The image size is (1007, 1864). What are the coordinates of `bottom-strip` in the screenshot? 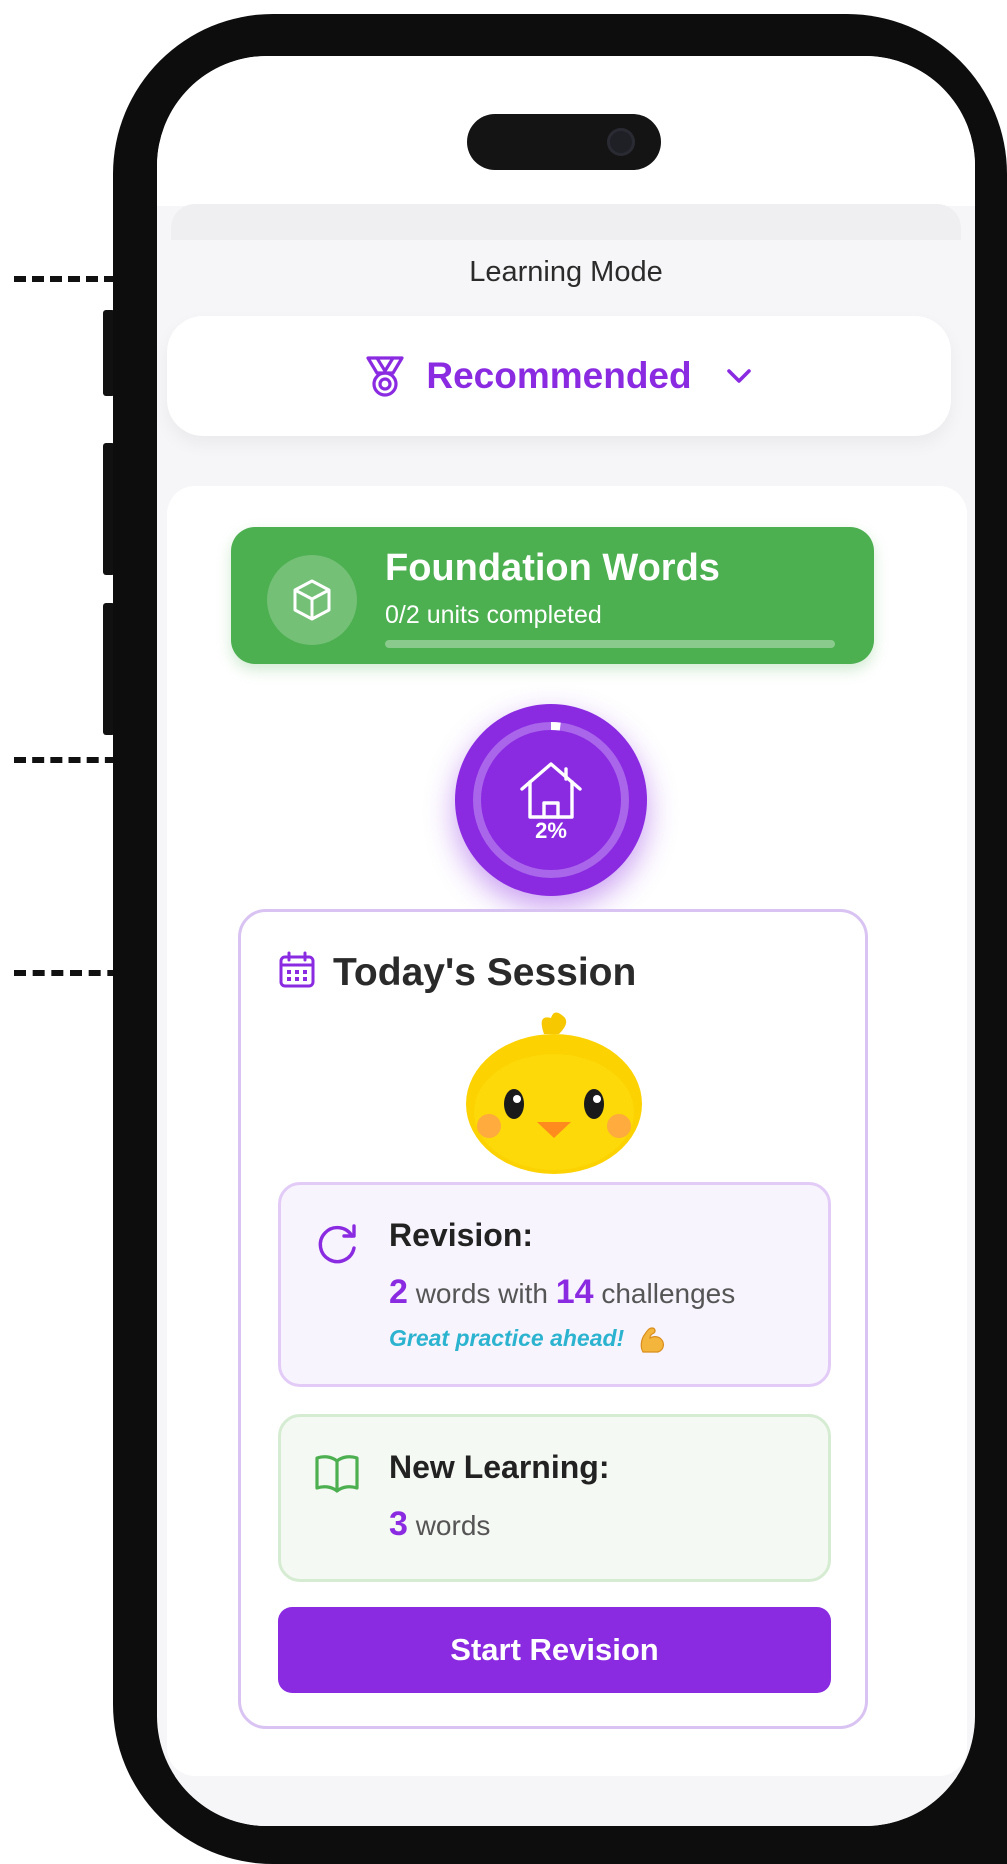 It's located at (567, 1801).